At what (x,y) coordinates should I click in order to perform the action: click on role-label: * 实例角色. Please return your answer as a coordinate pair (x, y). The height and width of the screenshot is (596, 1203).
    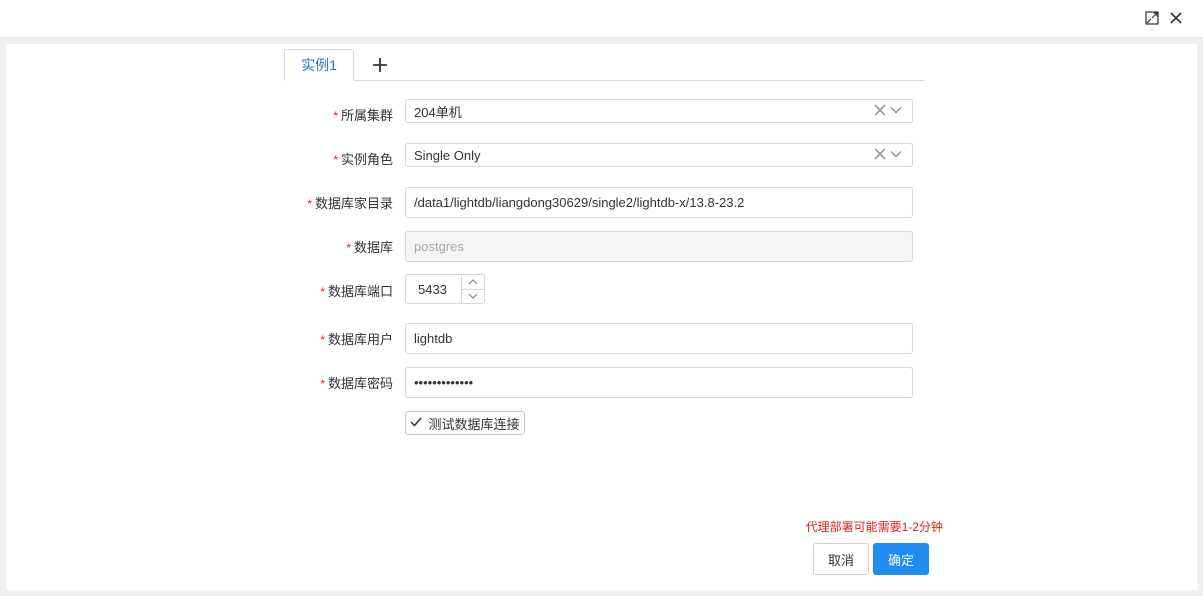
    Looking at the image, I should click on (314, 158).